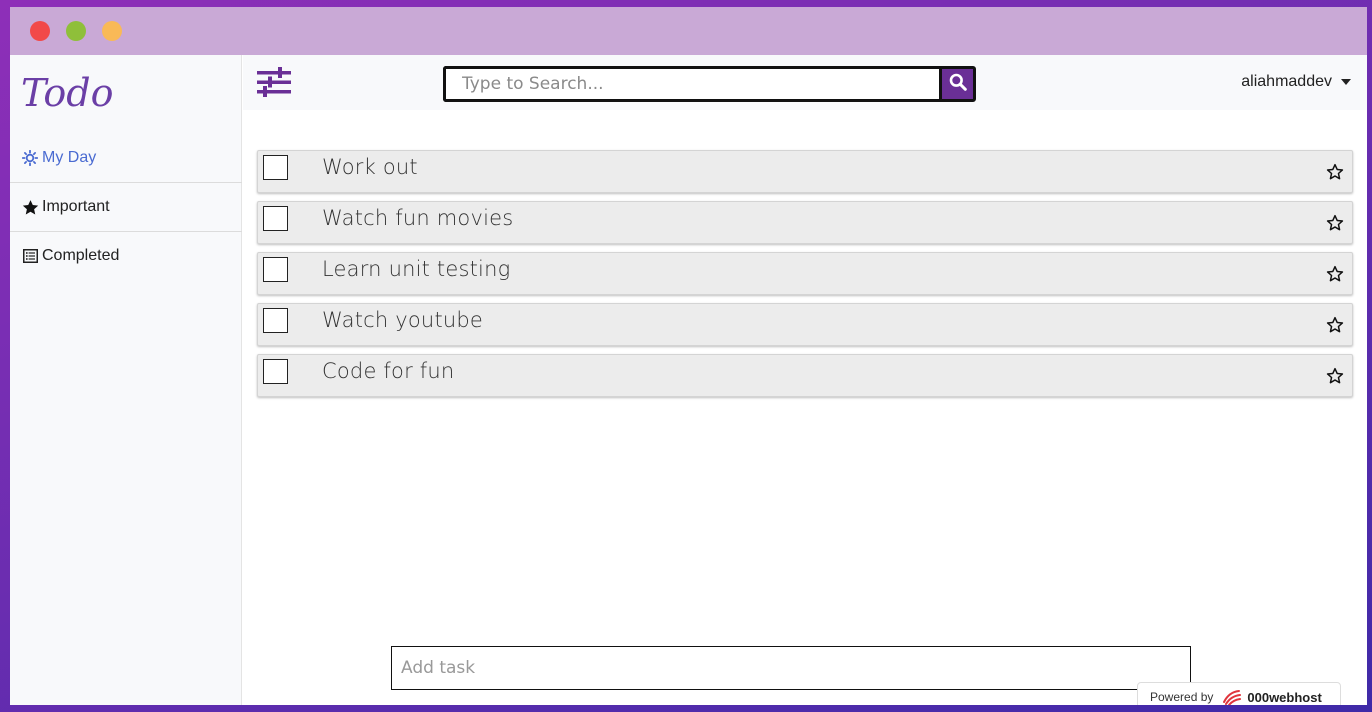  Describe the element at coordinates (805, 324) in the screenshot. I see `task-item: Watch youtube` at that location.